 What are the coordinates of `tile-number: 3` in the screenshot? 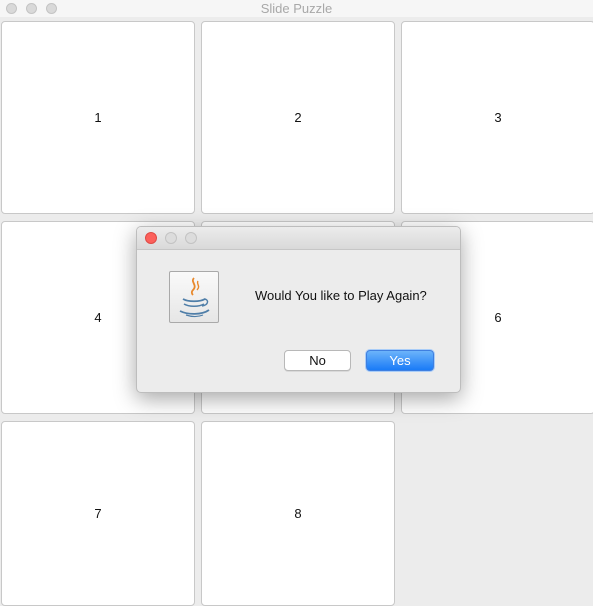 It's located at (498, 117).